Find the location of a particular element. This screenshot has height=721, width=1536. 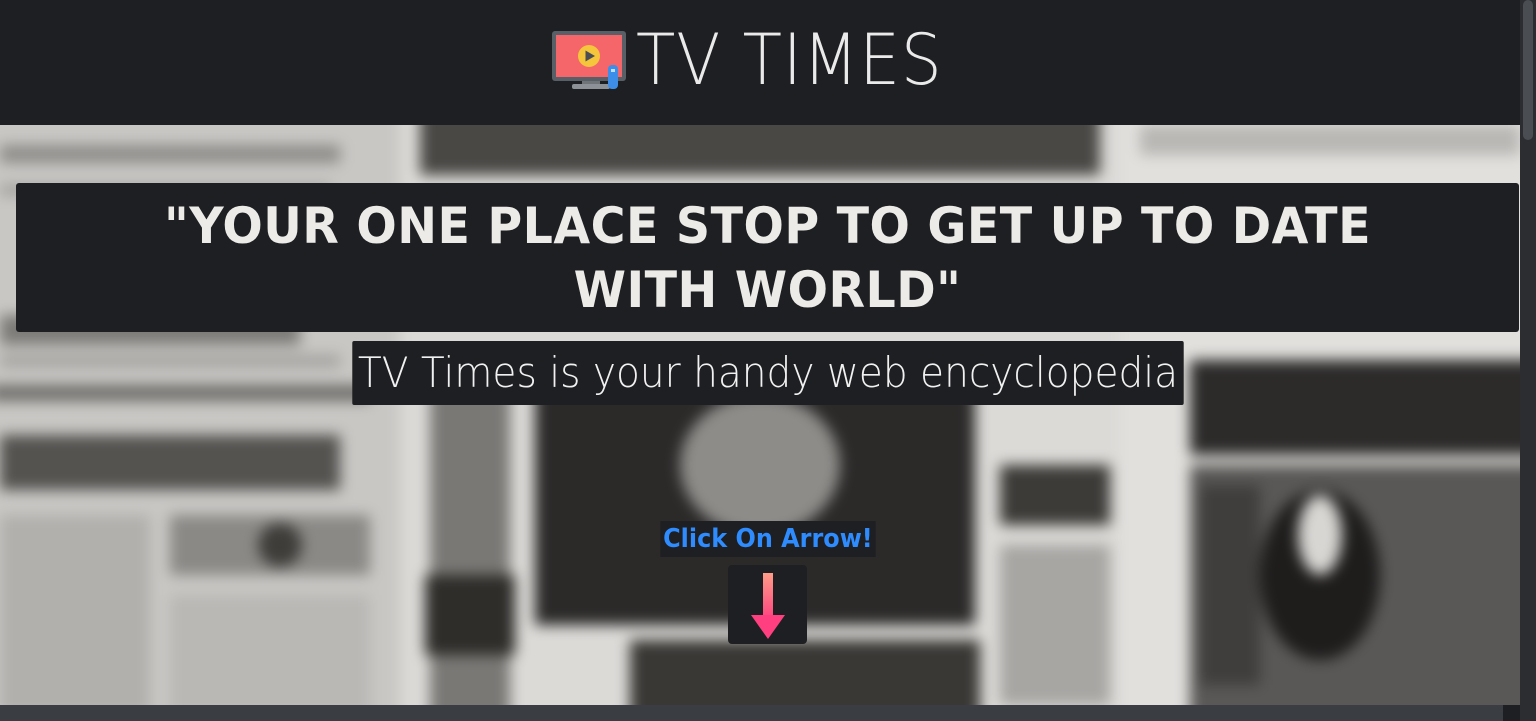

scrollbar-thumb is located at coordinates (1528, 70).